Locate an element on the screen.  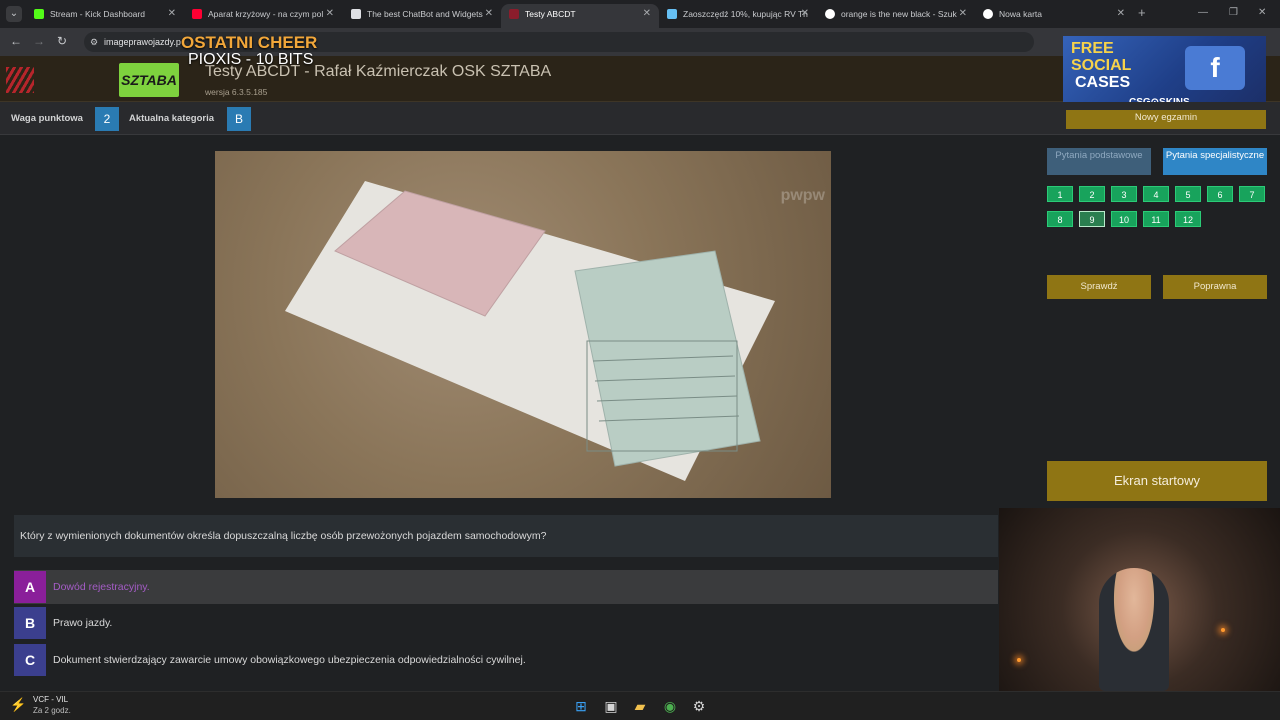
category-label: Aktualna kategoria is located at coordinates (171, 118).